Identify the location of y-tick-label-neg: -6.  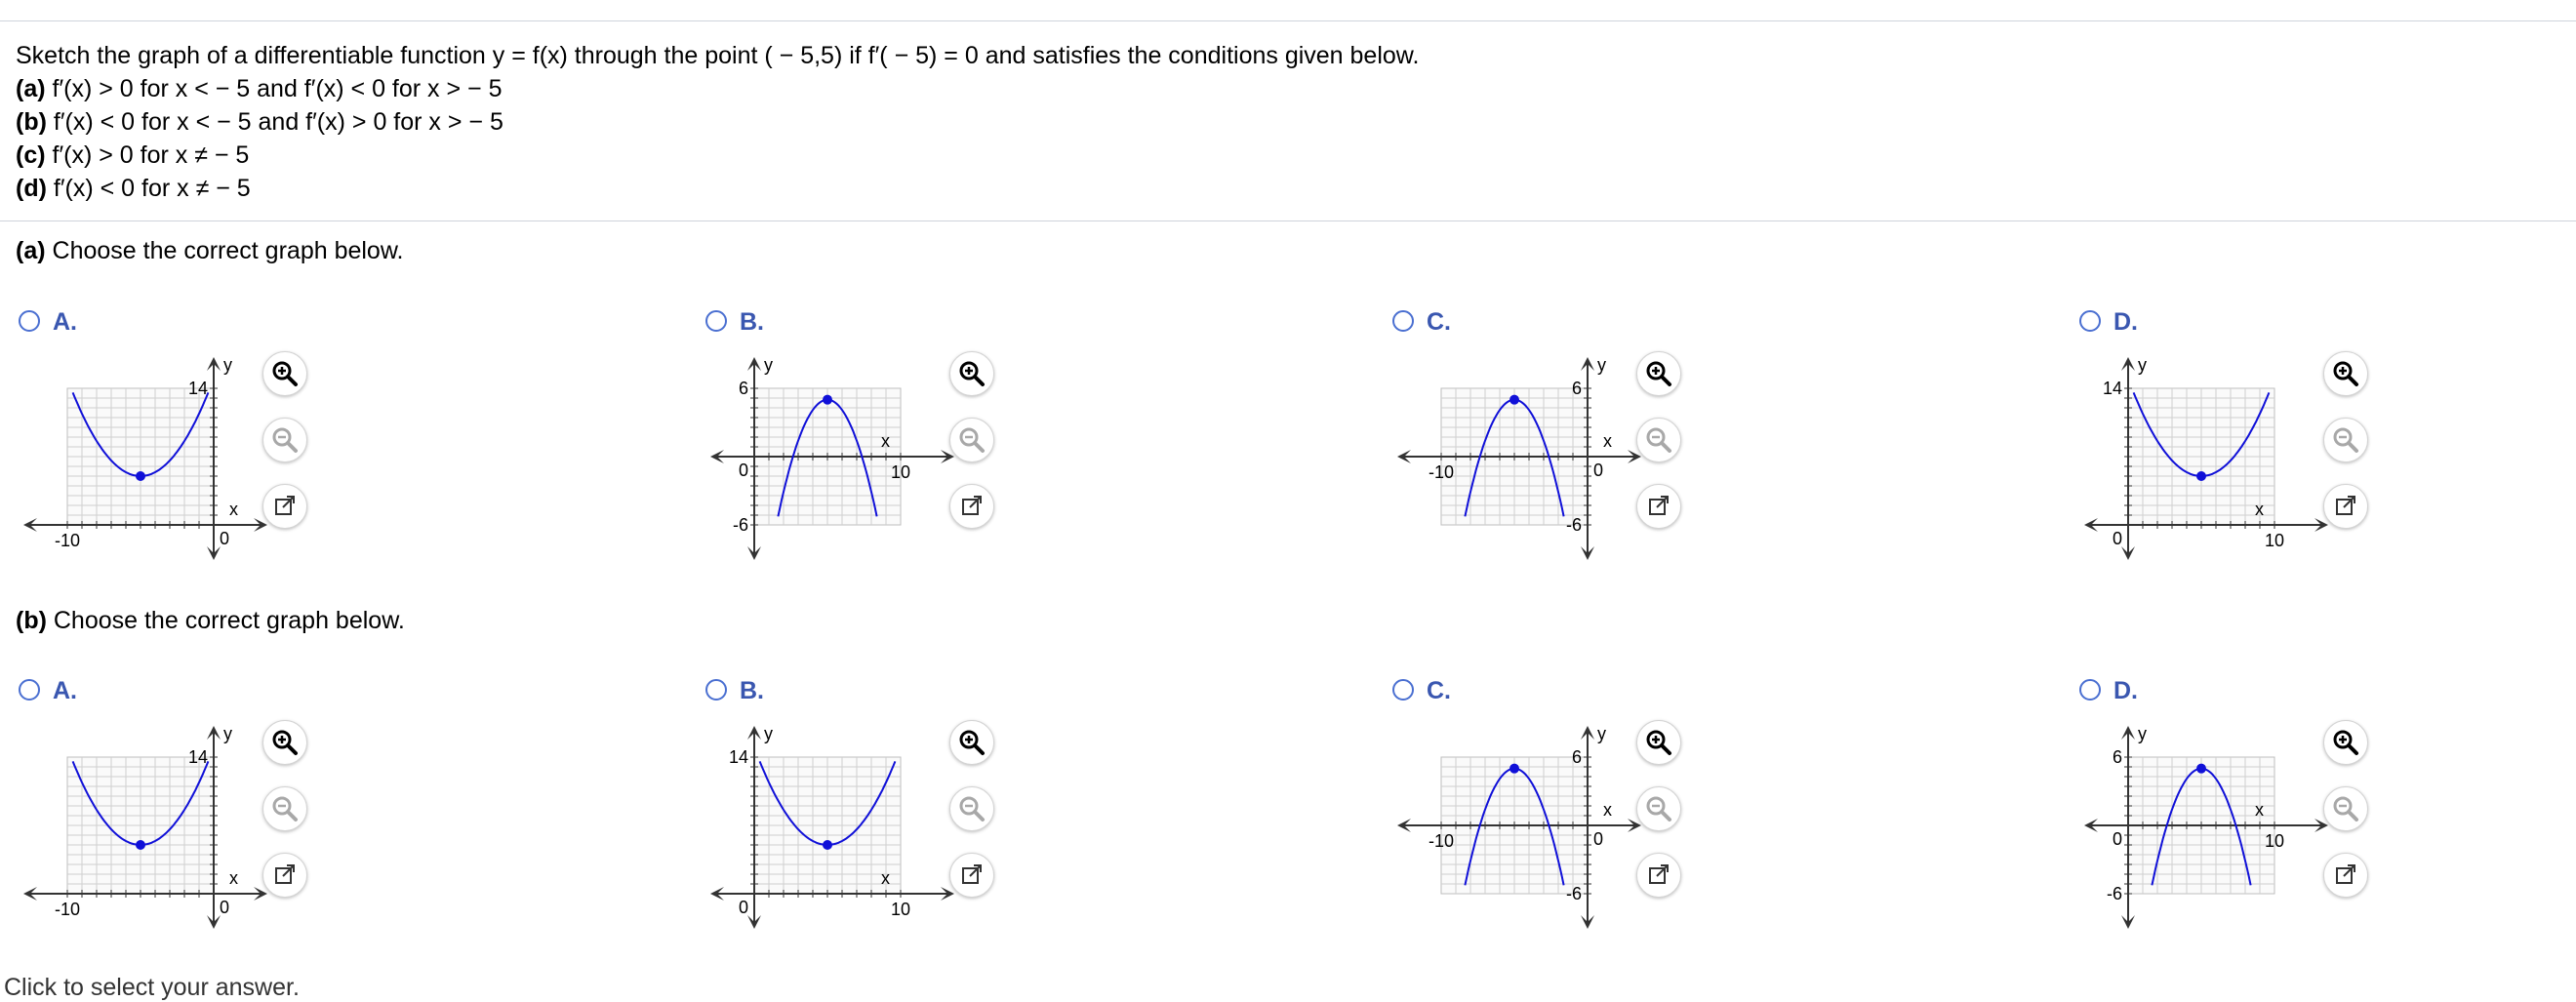
(1574, 525).